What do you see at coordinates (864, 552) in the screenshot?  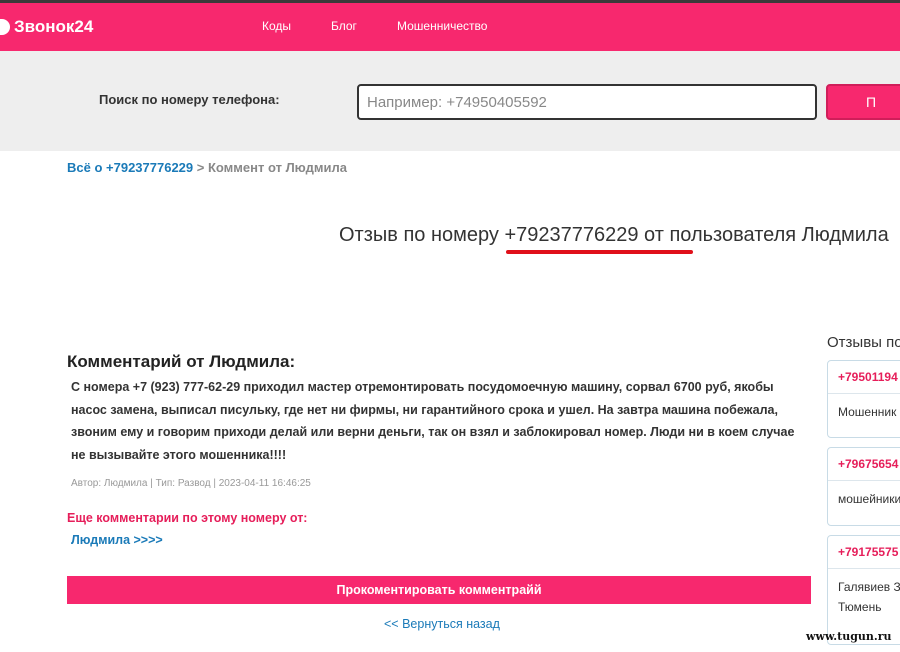 I see `sidebar-card-number: +79175575` at bounding box center [864, 552].